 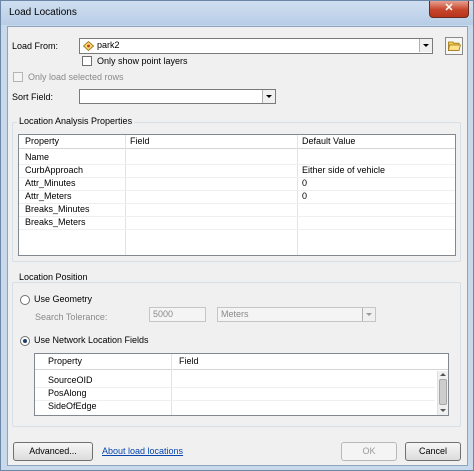 I want to click on table-header: Property Field, so click(x=241, y=362).